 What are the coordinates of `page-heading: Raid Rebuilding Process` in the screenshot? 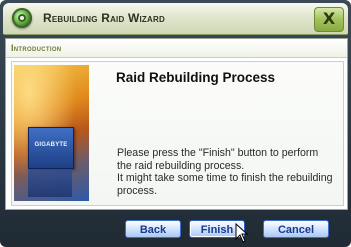 It's located at (196, 77).